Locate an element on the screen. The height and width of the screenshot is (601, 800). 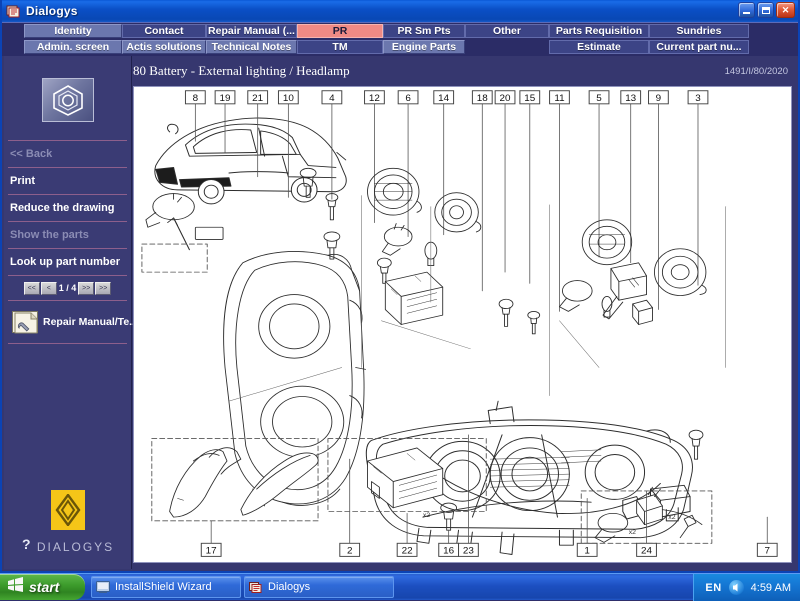
menu-item-technical-notes: Technical Notes is located at coordinates (251, 47).